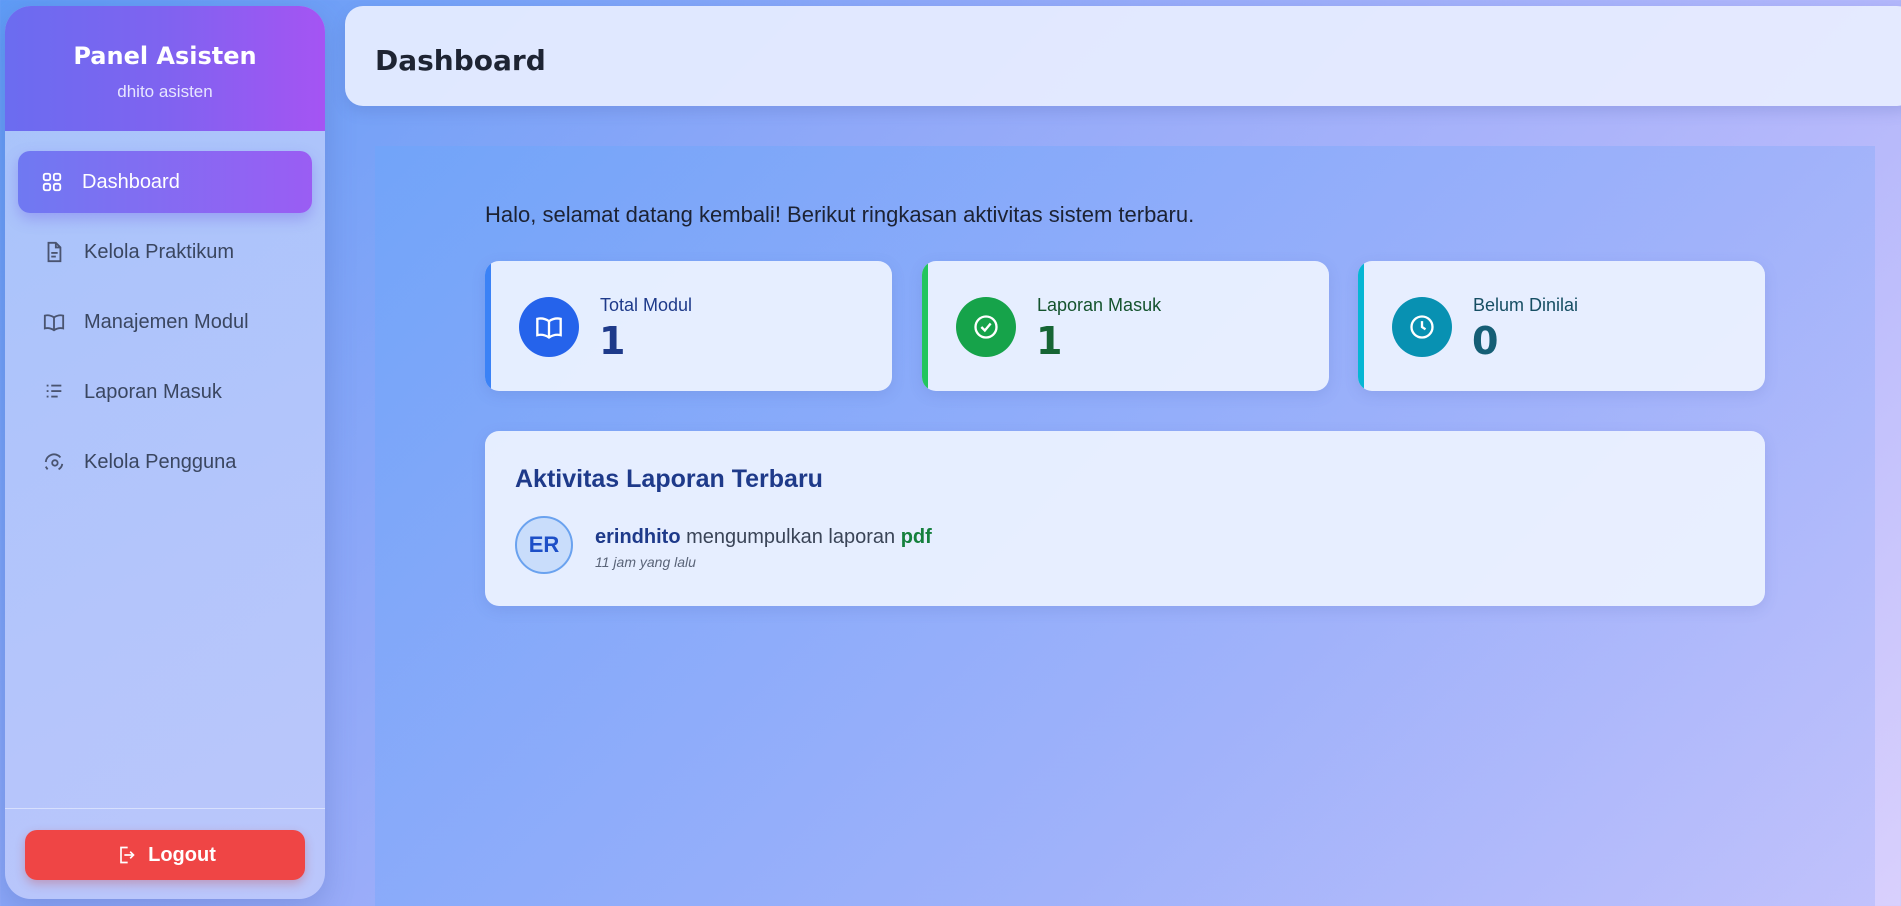 Image resolution: width=1901 pixels, height=906 pixels. I want to click on activity-timestamp: 11 jam yang lalu, so click(645, 562).